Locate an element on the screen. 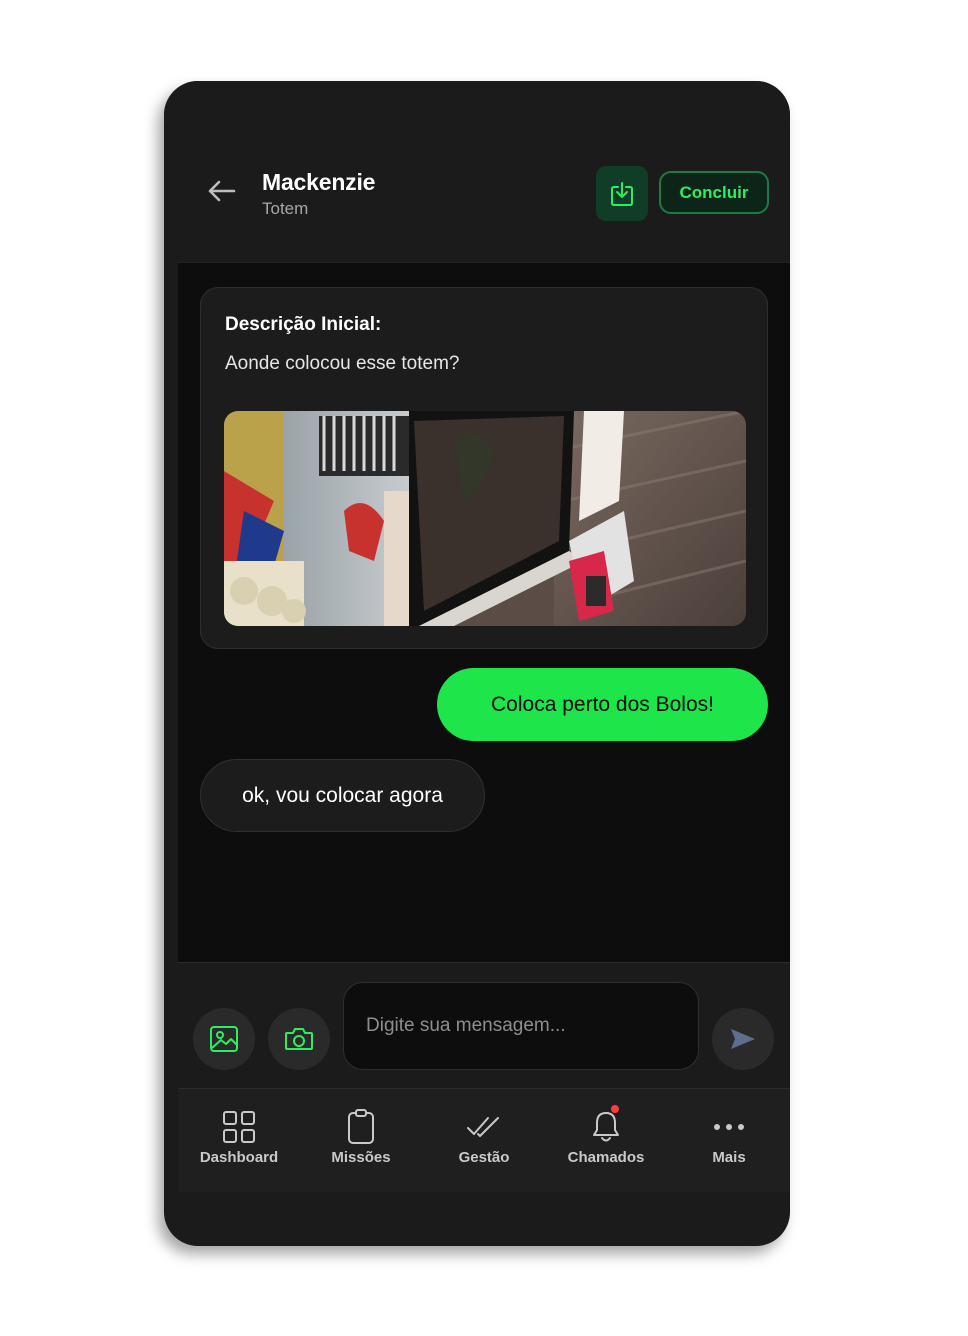 Image resolution: width=968 pixels, height=1336 pixels. back-button is located at coordinates (222, 191).